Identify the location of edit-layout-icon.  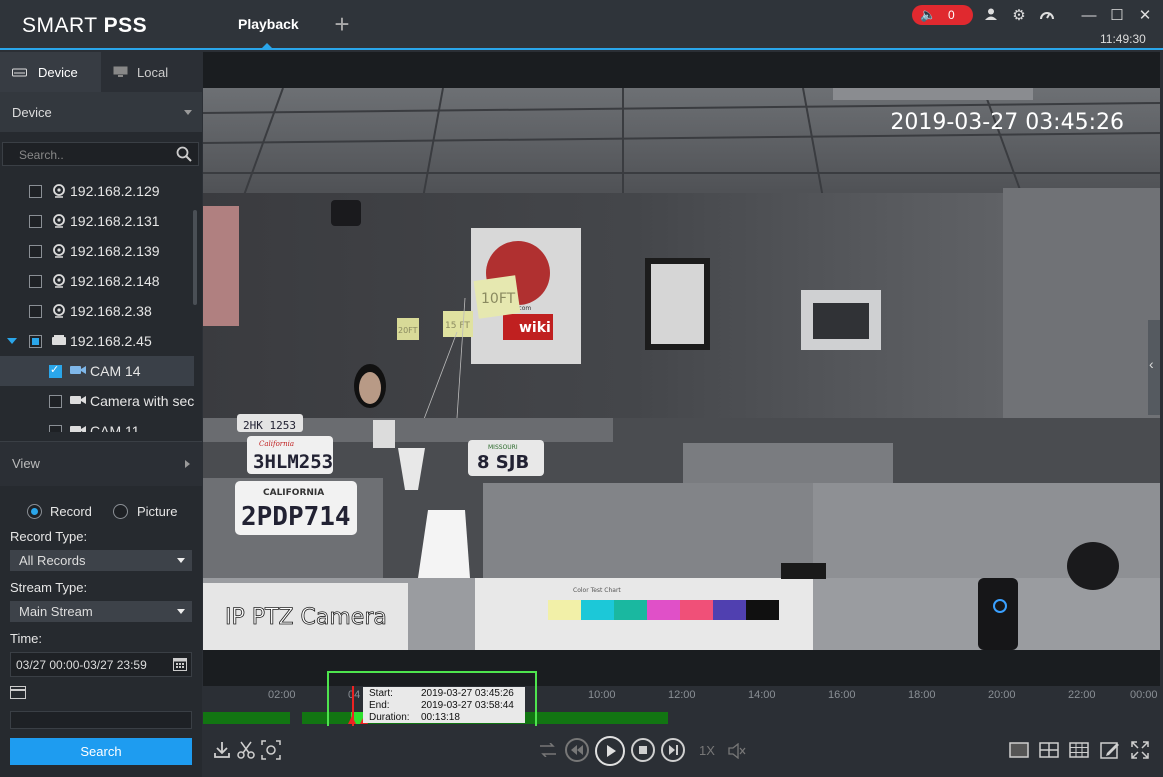
(1110, 750).